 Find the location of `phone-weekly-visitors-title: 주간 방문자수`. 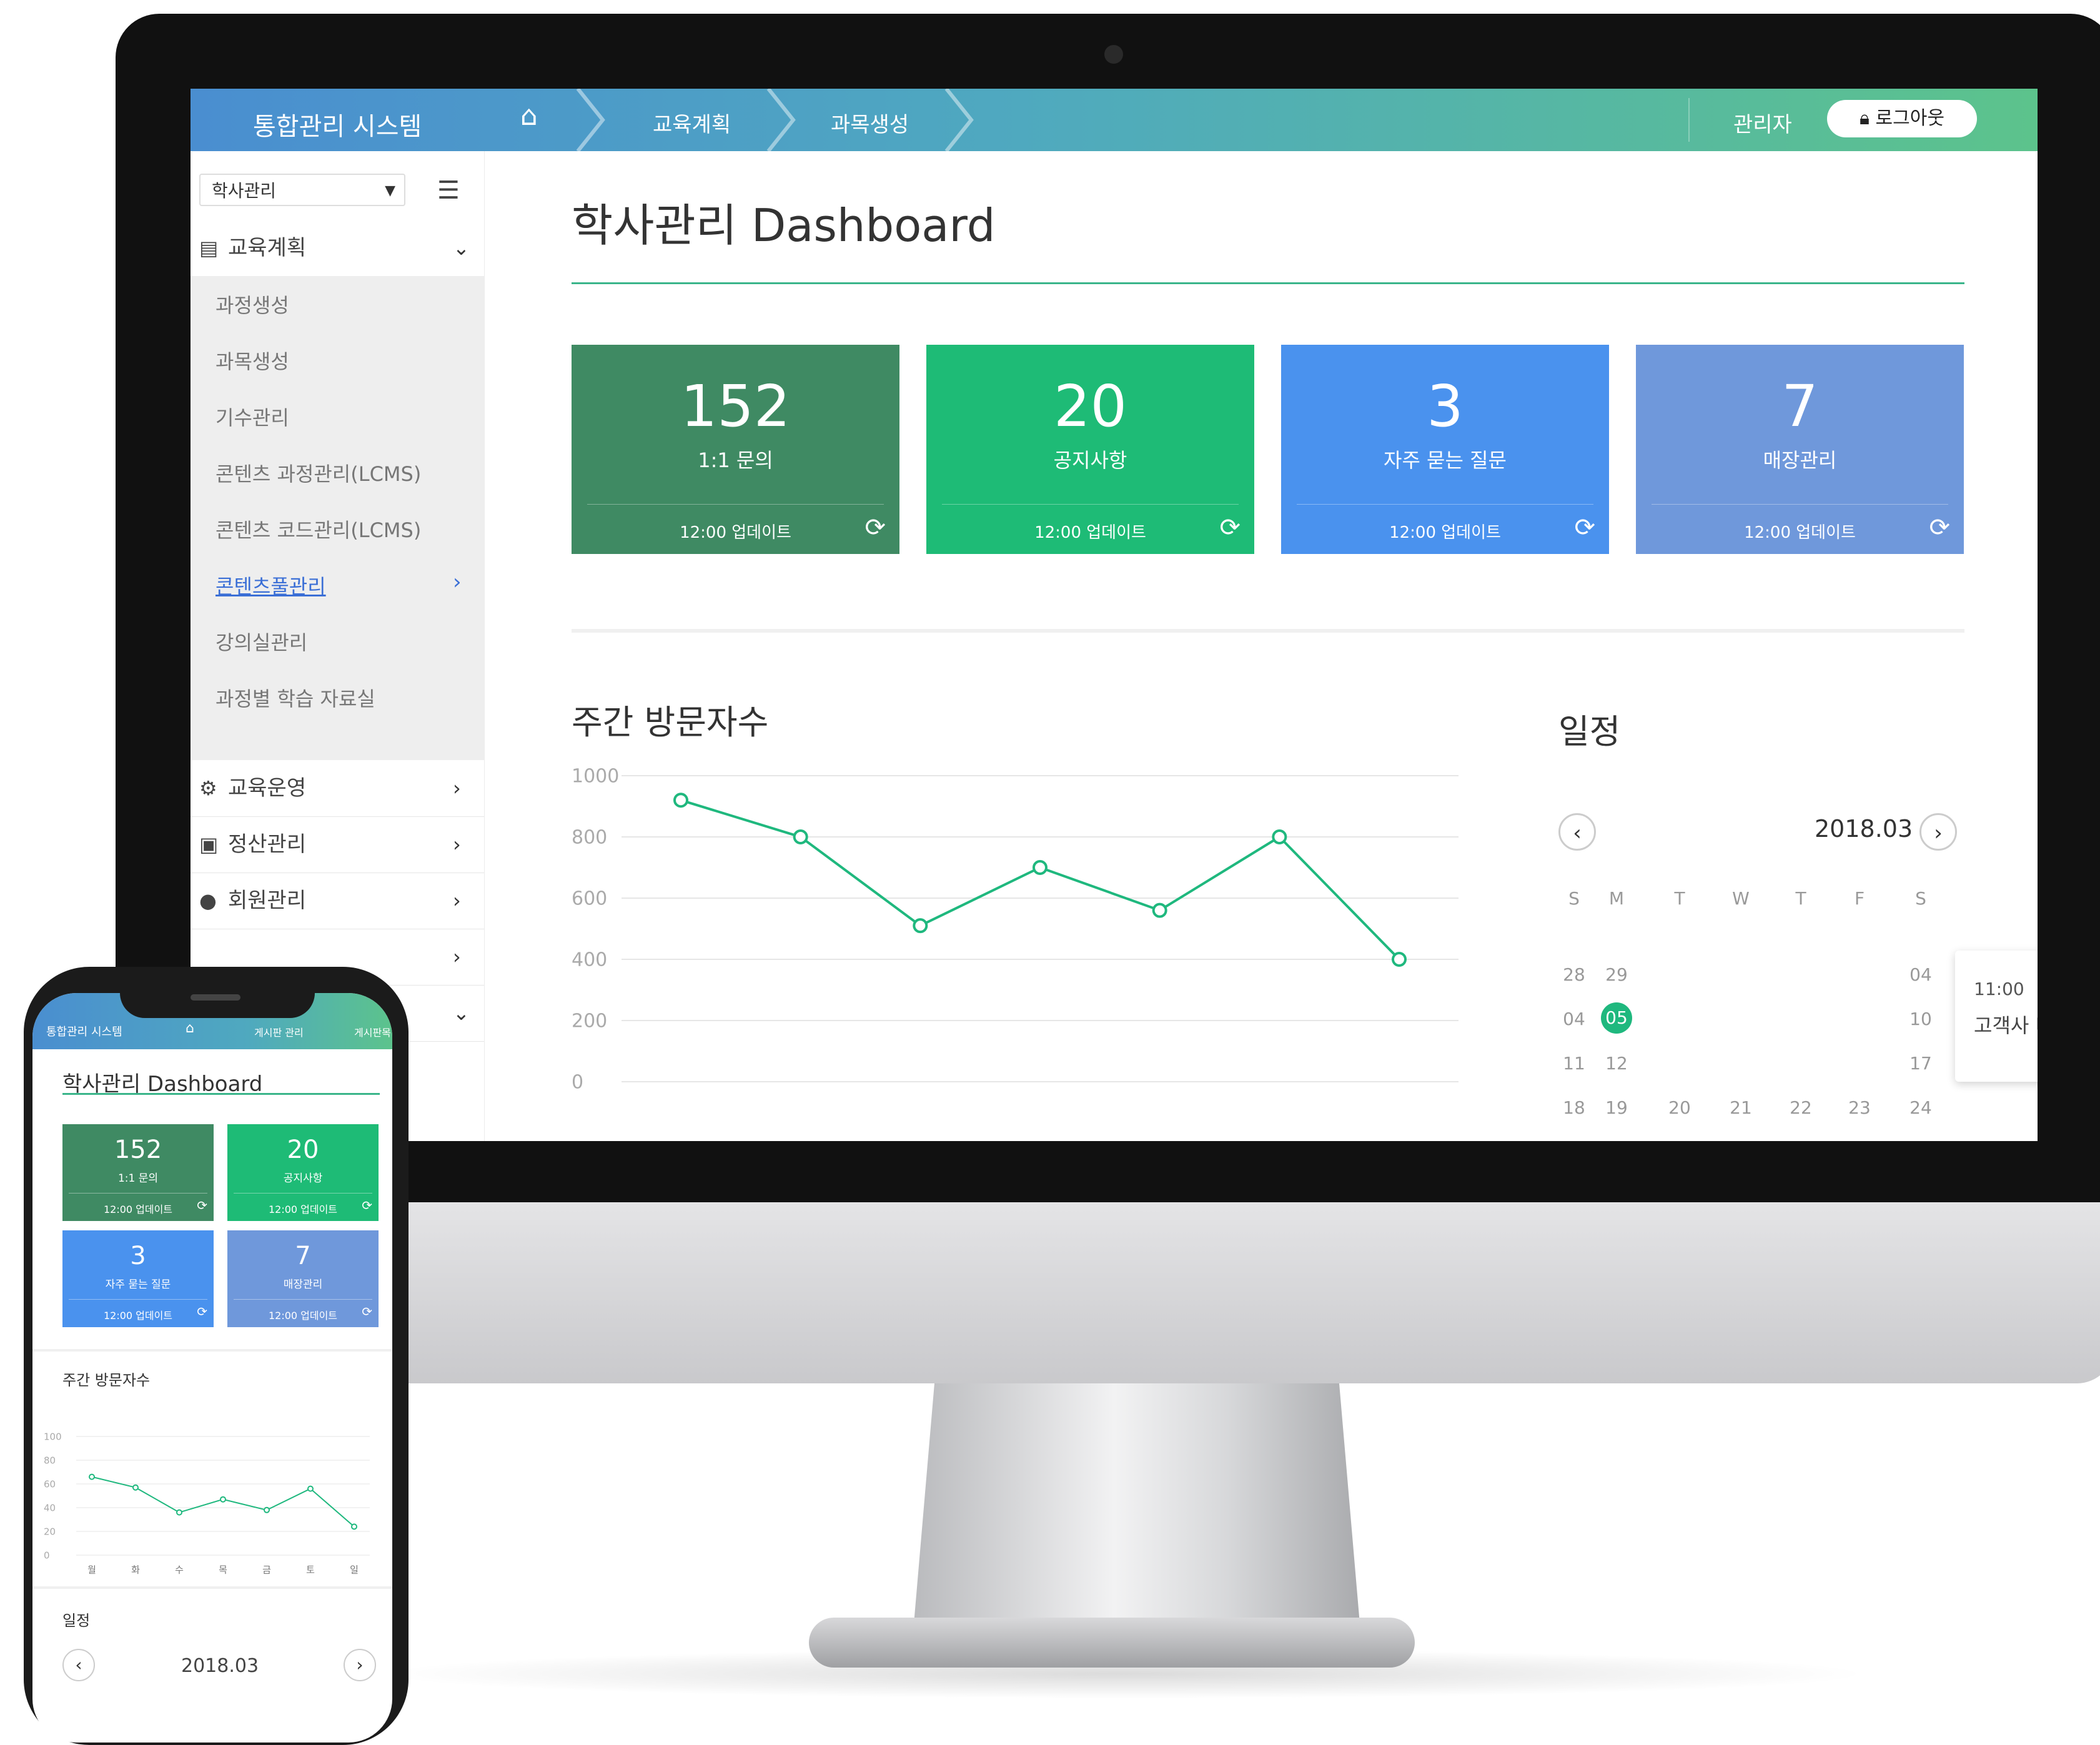

phone-weekly-visitors-title: 주간 방문자수 is located at coordinates (106, 1380).